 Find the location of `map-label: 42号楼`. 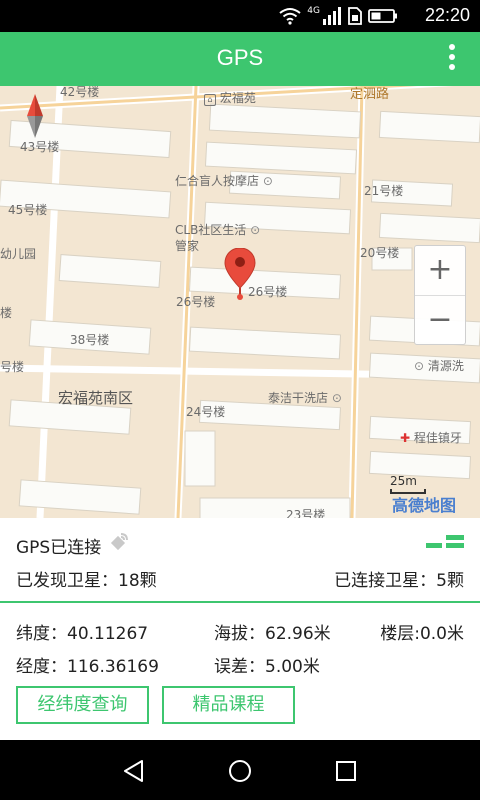

map-label: 42号楼 is located at coordinates (80, 92).